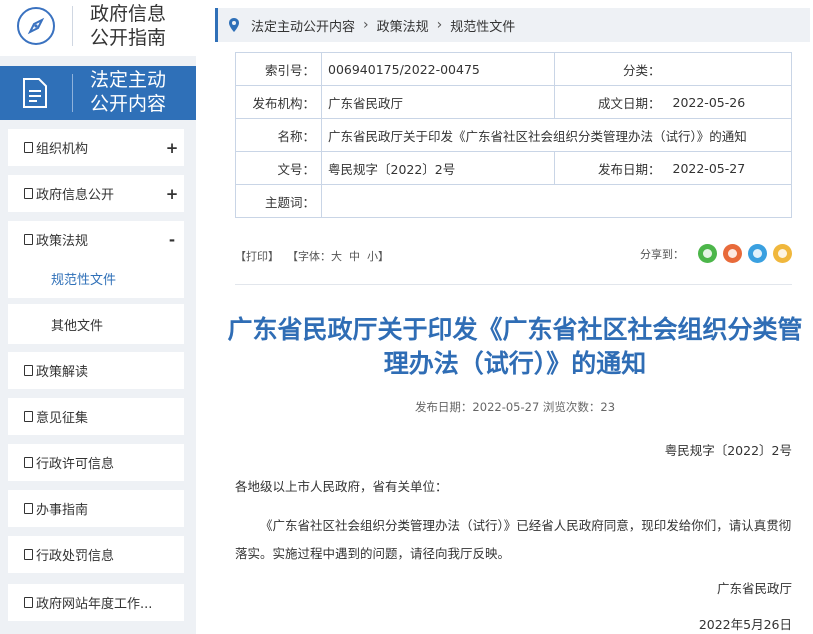  I want to click on section-header: 法定主动 公开内容, so click(98, 93).